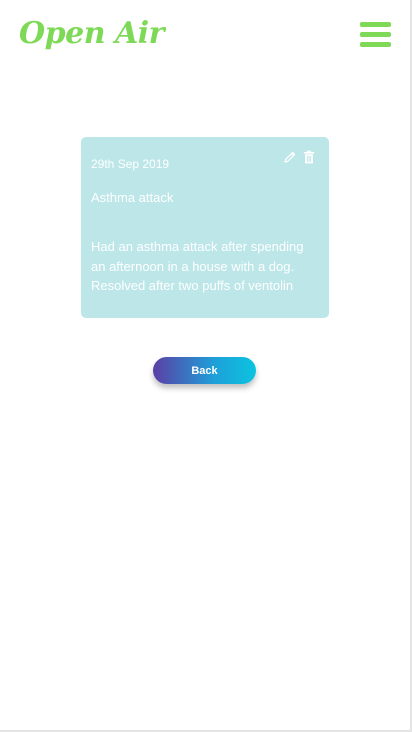 This screenshot has height=732, width=412. What do you see at coordinates (132, 197) in the screenshot?
I see `entry-title: Asthma attack` at bounding box center [132, 197].